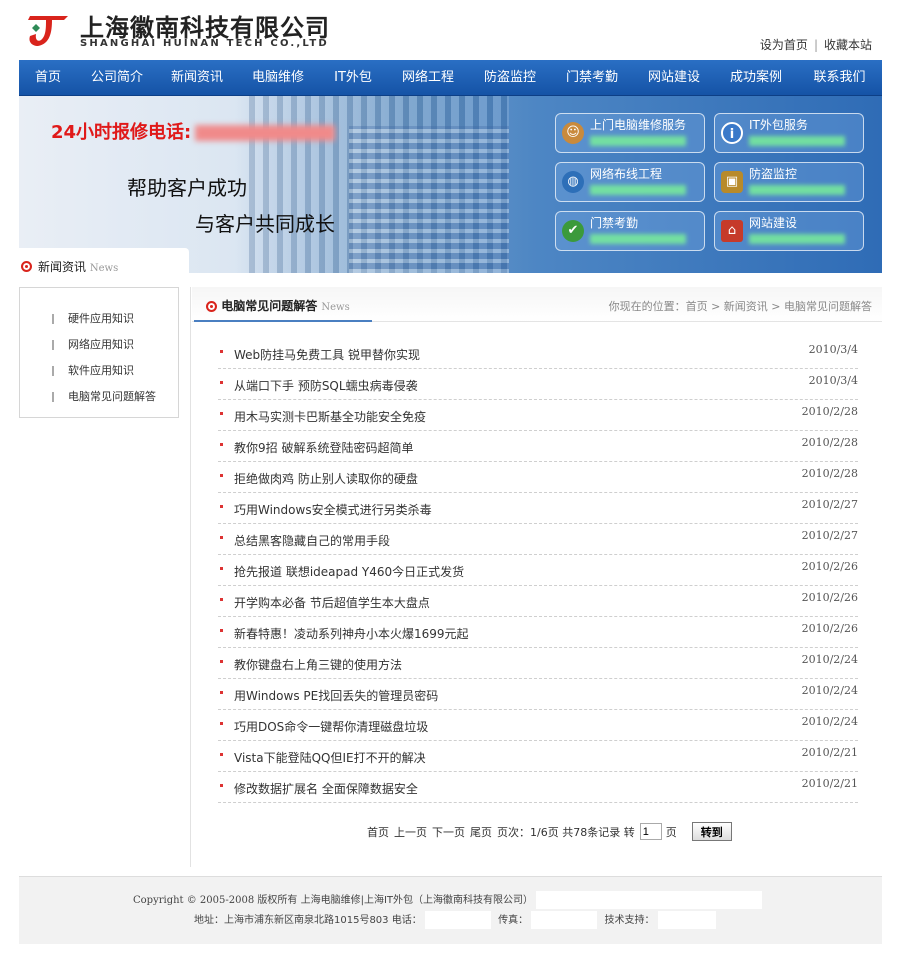 The image size is (900, 976). Describe the element at coordinates (848, 45) in the screenshot. I see `bookmark-link: 收藏本站` at that location.